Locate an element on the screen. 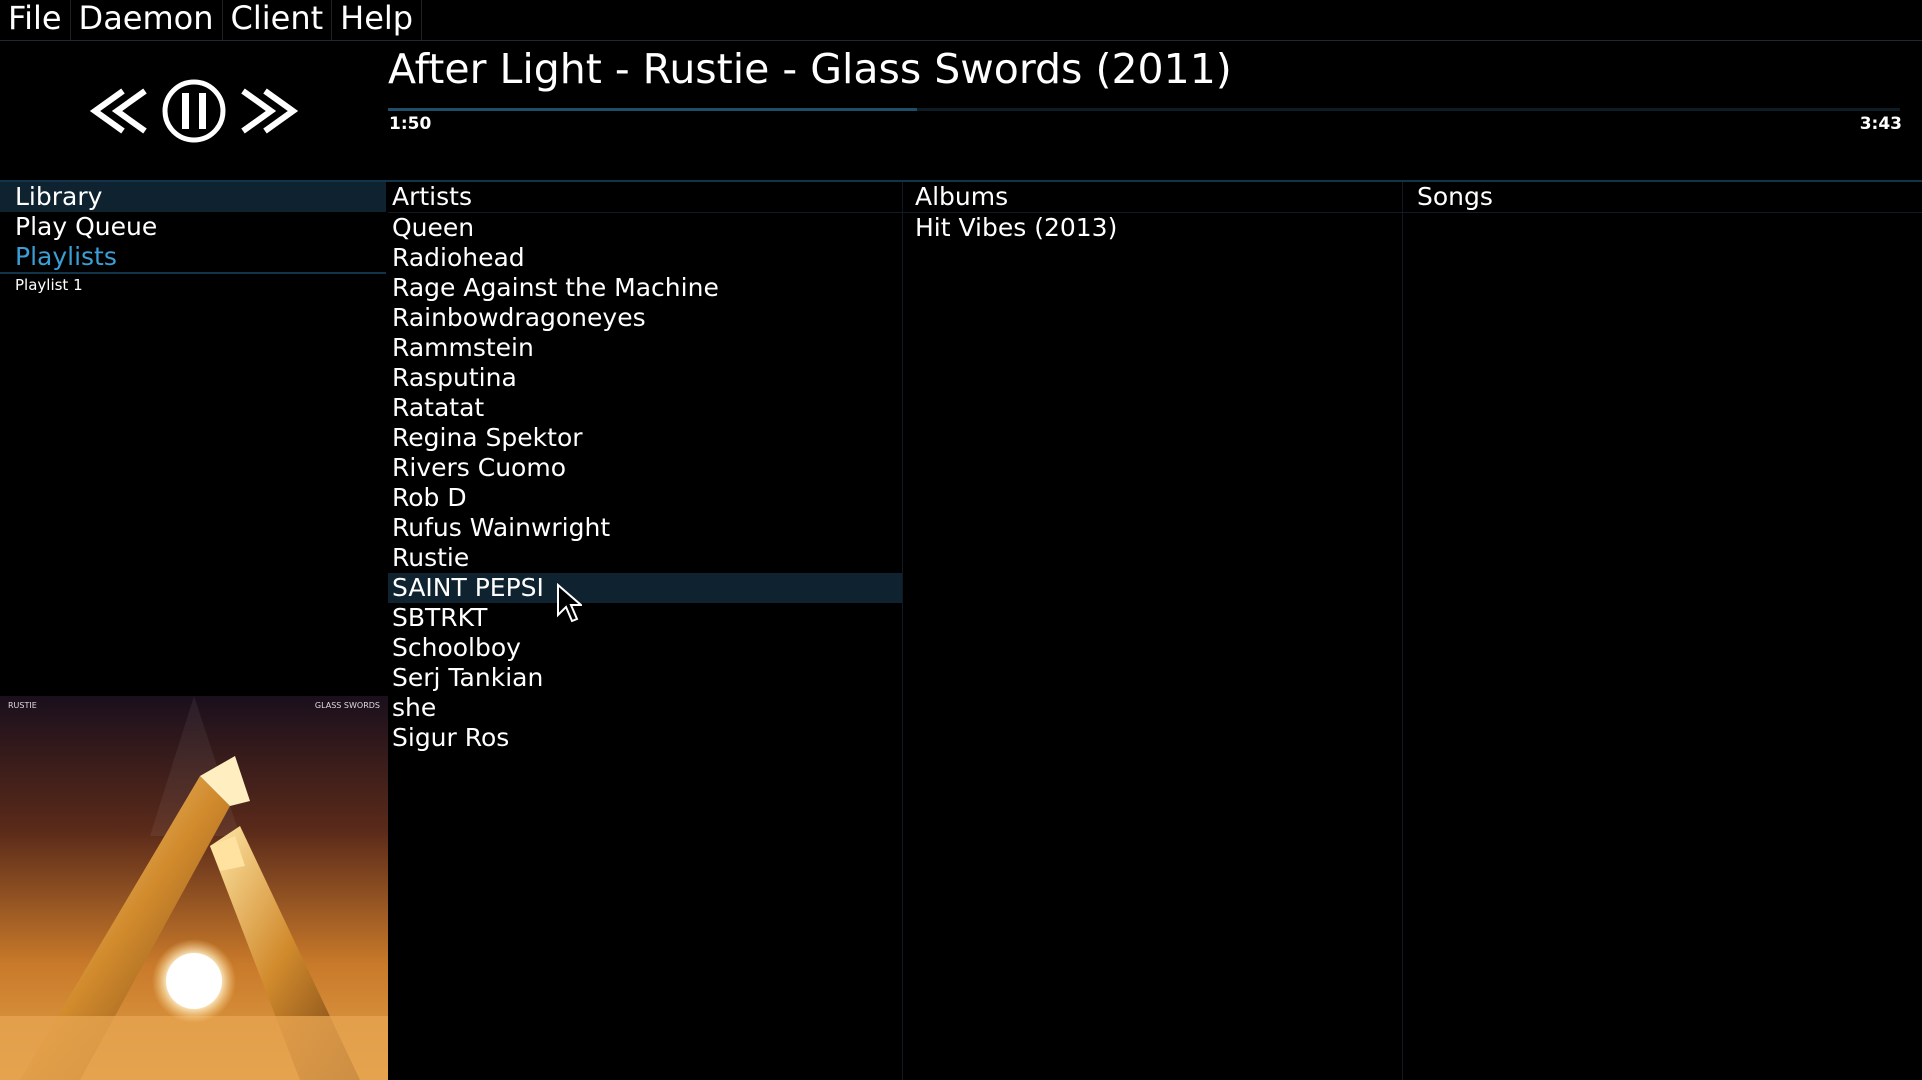 The image size is (1922, 1080). artists-header: Artists is located at coordinates (645, 197).